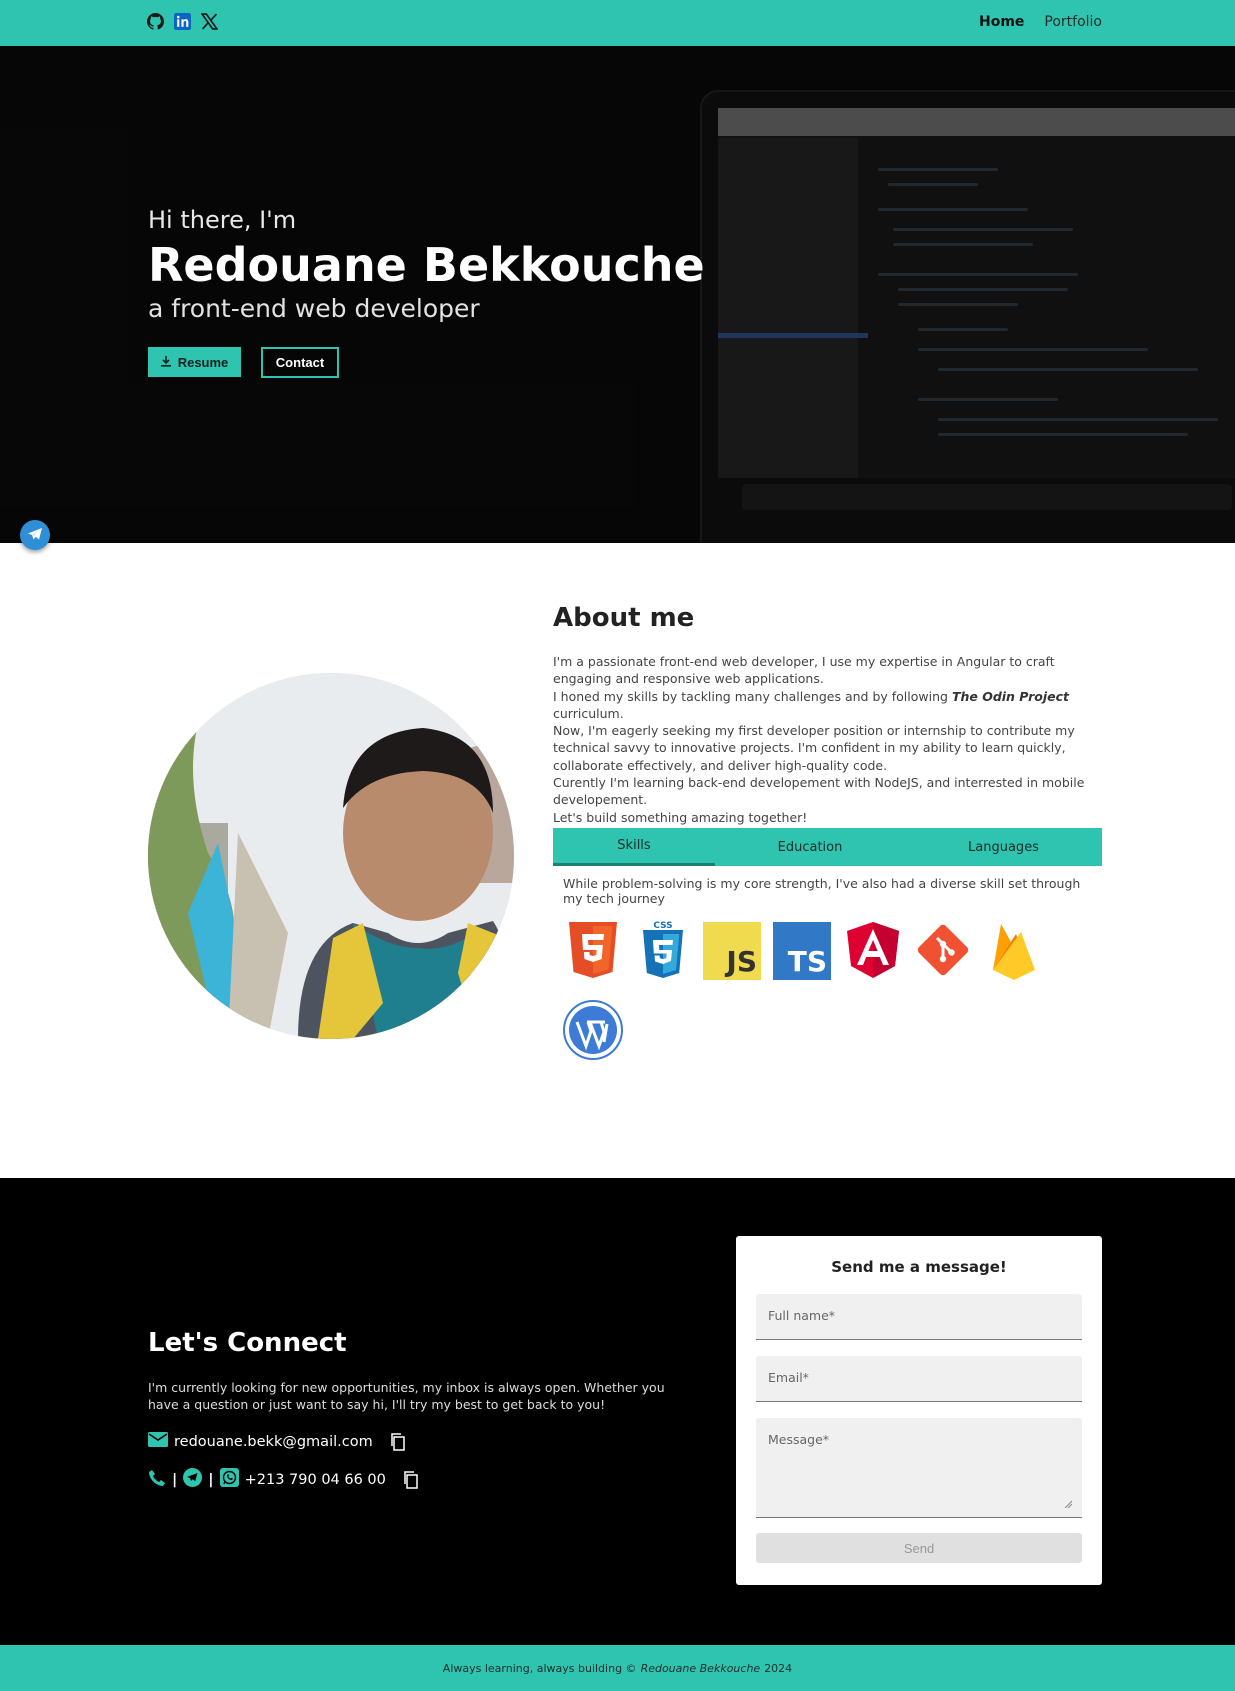 This screenshot has height=1691, width=1235. What do you see at coordinates (919, 1267) in the screenshot?
I see `form-title: Send me a message!` at bounding box center [919, 1267].